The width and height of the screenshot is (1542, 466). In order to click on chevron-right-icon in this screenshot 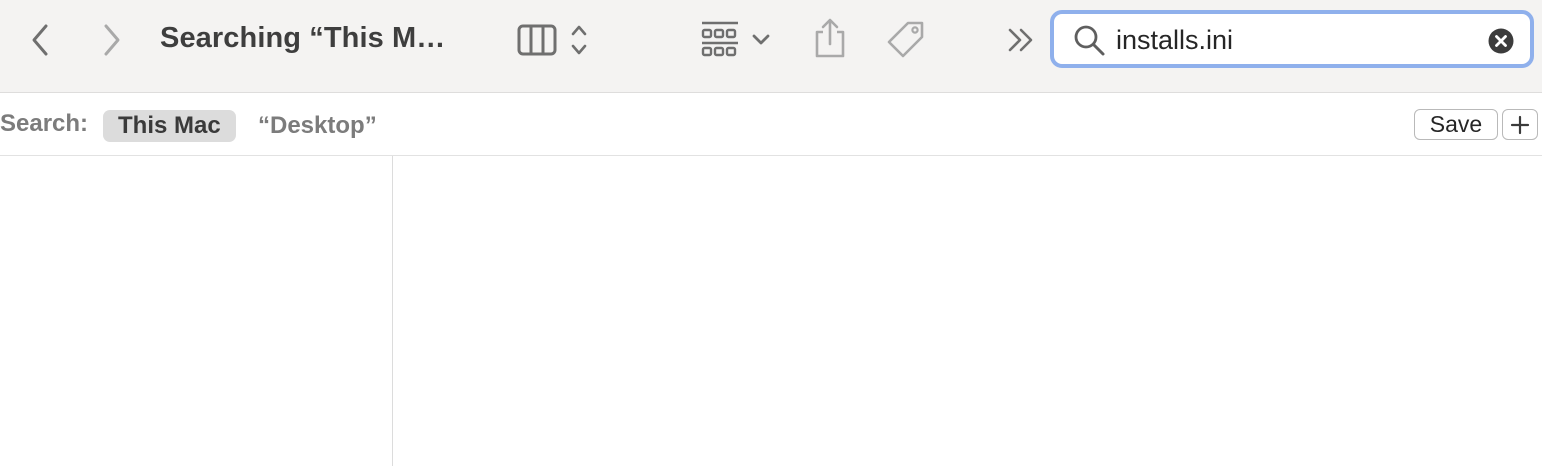, I will do `click(112, 40)`.